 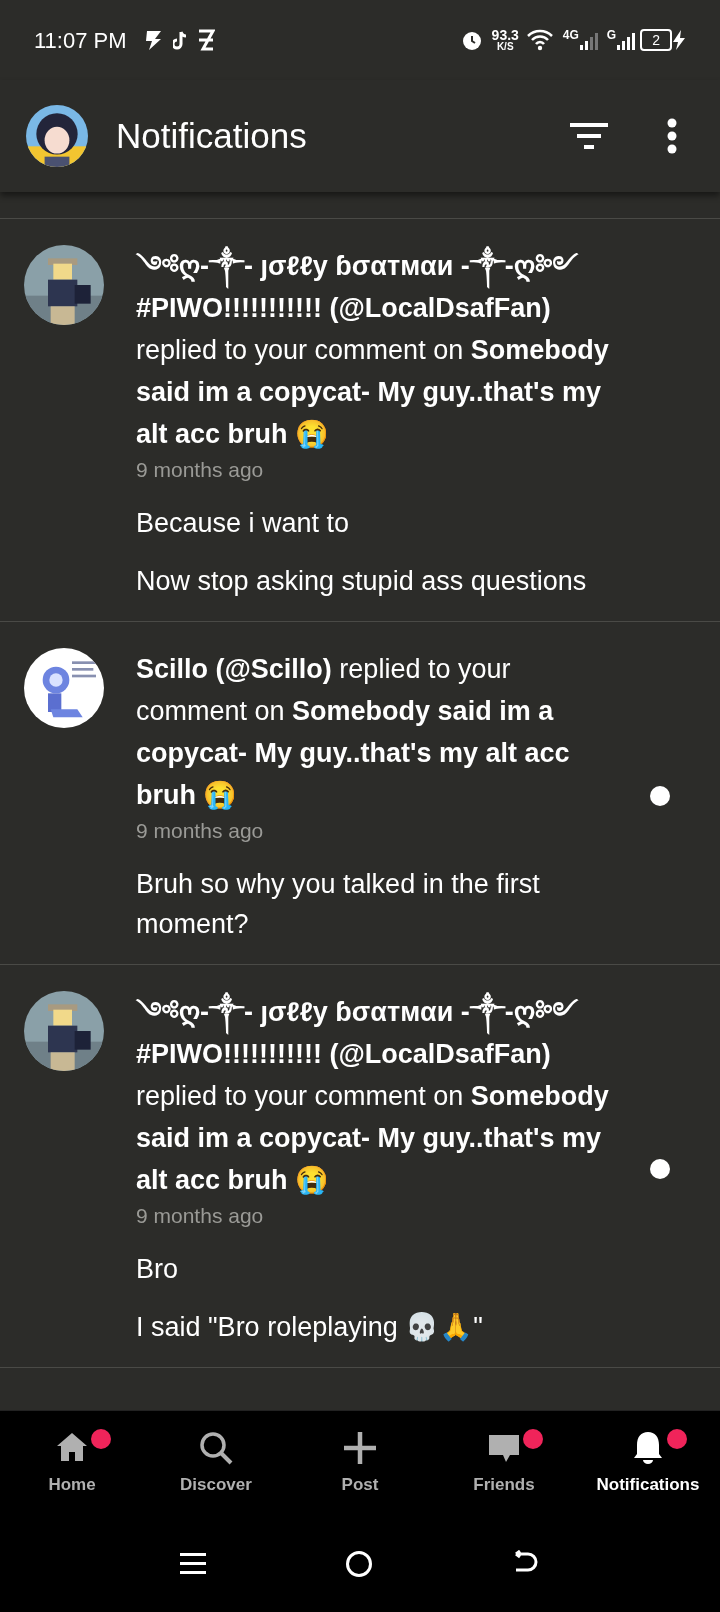 What do you see at coordinates (504, 1463) in the screenshot?
I see `nav-tab: Friends` at bounding box center [504, 1463].